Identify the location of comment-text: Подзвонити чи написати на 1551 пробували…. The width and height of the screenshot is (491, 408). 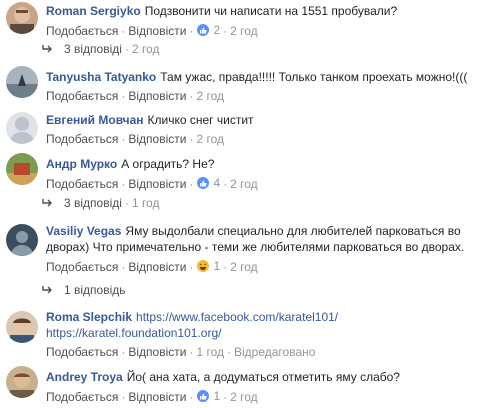
(271, 11).